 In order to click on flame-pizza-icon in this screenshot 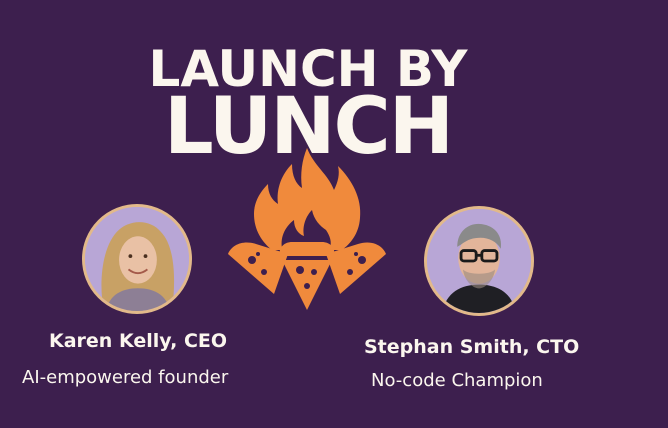, I will do `click(307, 229)`.